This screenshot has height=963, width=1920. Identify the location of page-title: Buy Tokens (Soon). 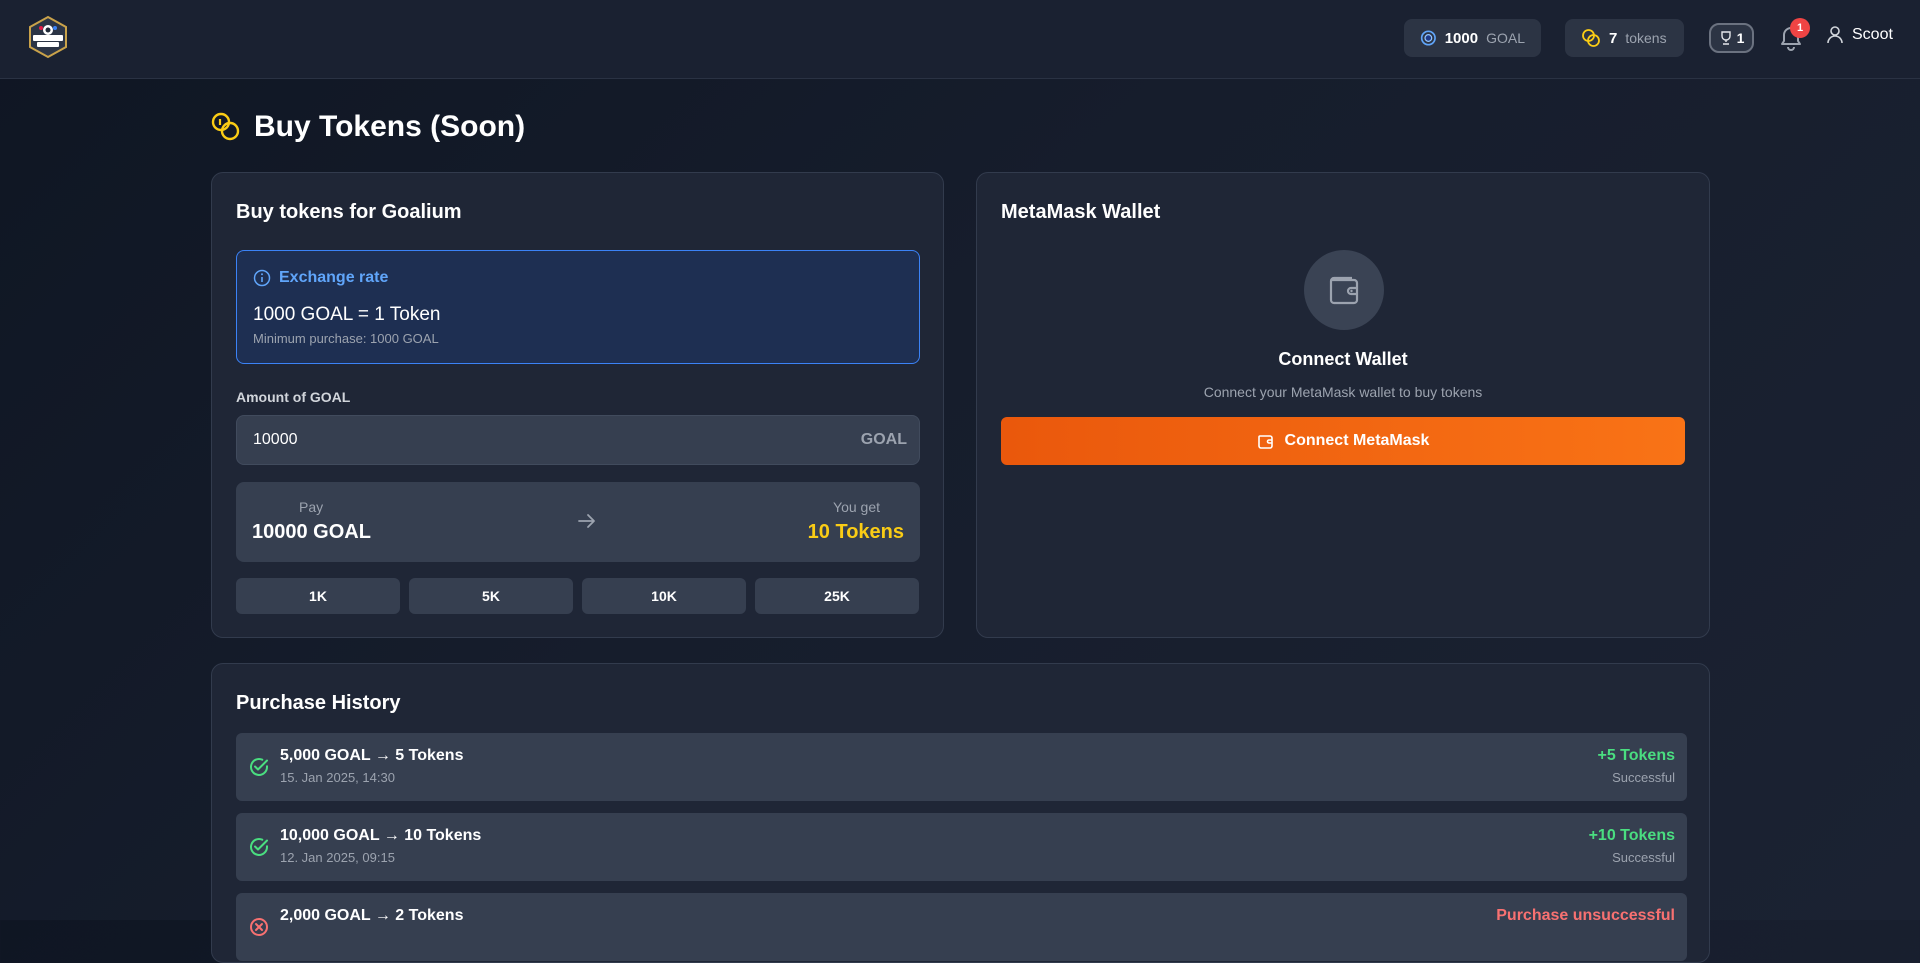
(367, 127).